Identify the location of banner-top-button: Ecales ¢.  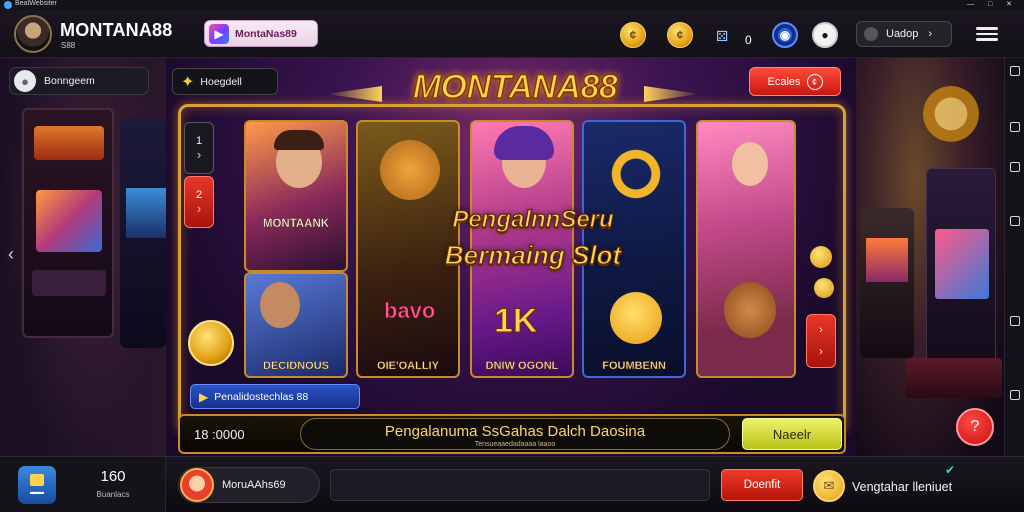
(795, 81).